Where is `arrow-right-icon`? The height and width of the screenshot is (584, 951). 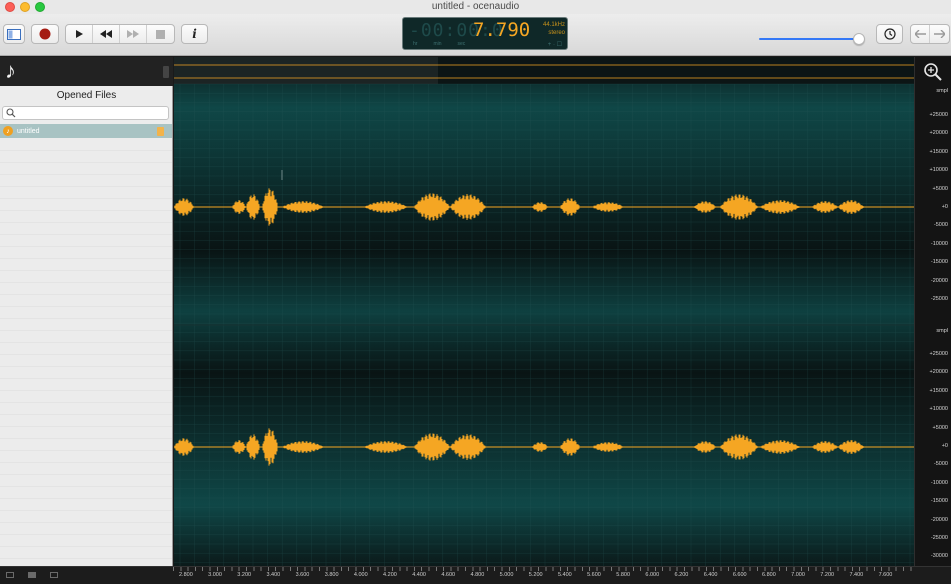
arrow-right-icon is located at coordinates (939, 34).